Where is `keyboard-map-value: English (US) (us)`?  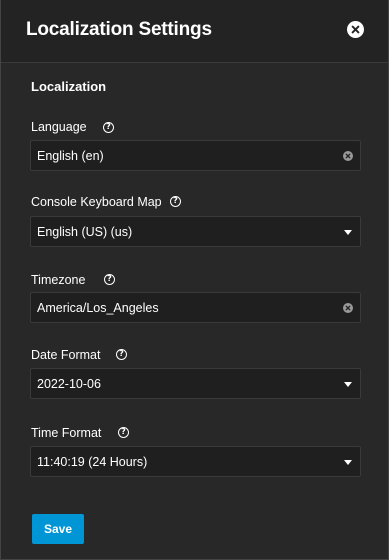 keyboard-map-value: English (US) (us) is located at coordinates (85, 232).